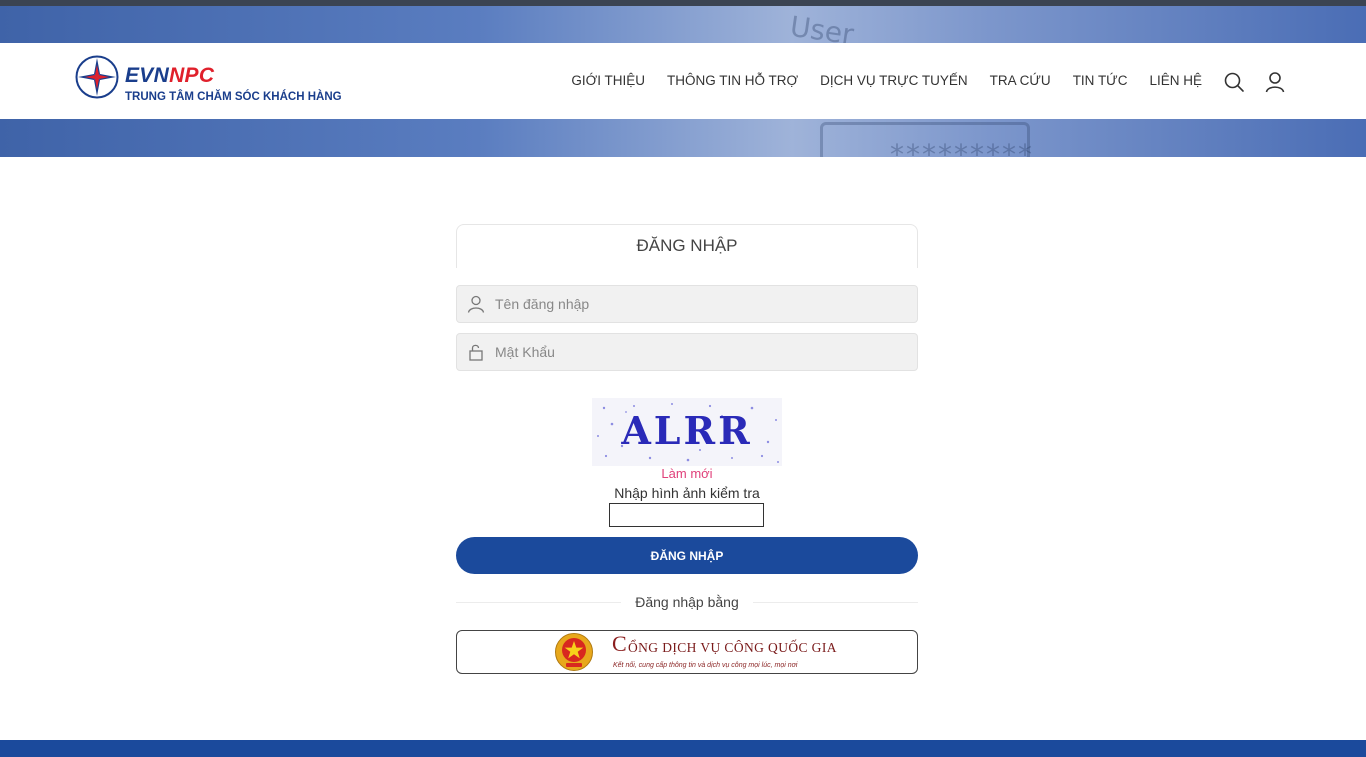 This screenshot has height=757, width=1366. What do you see at coordinates (687, 555) in the screenshot?
I see `login-button: ĐĂNG NHẬP` at bounding box center [687, 555].